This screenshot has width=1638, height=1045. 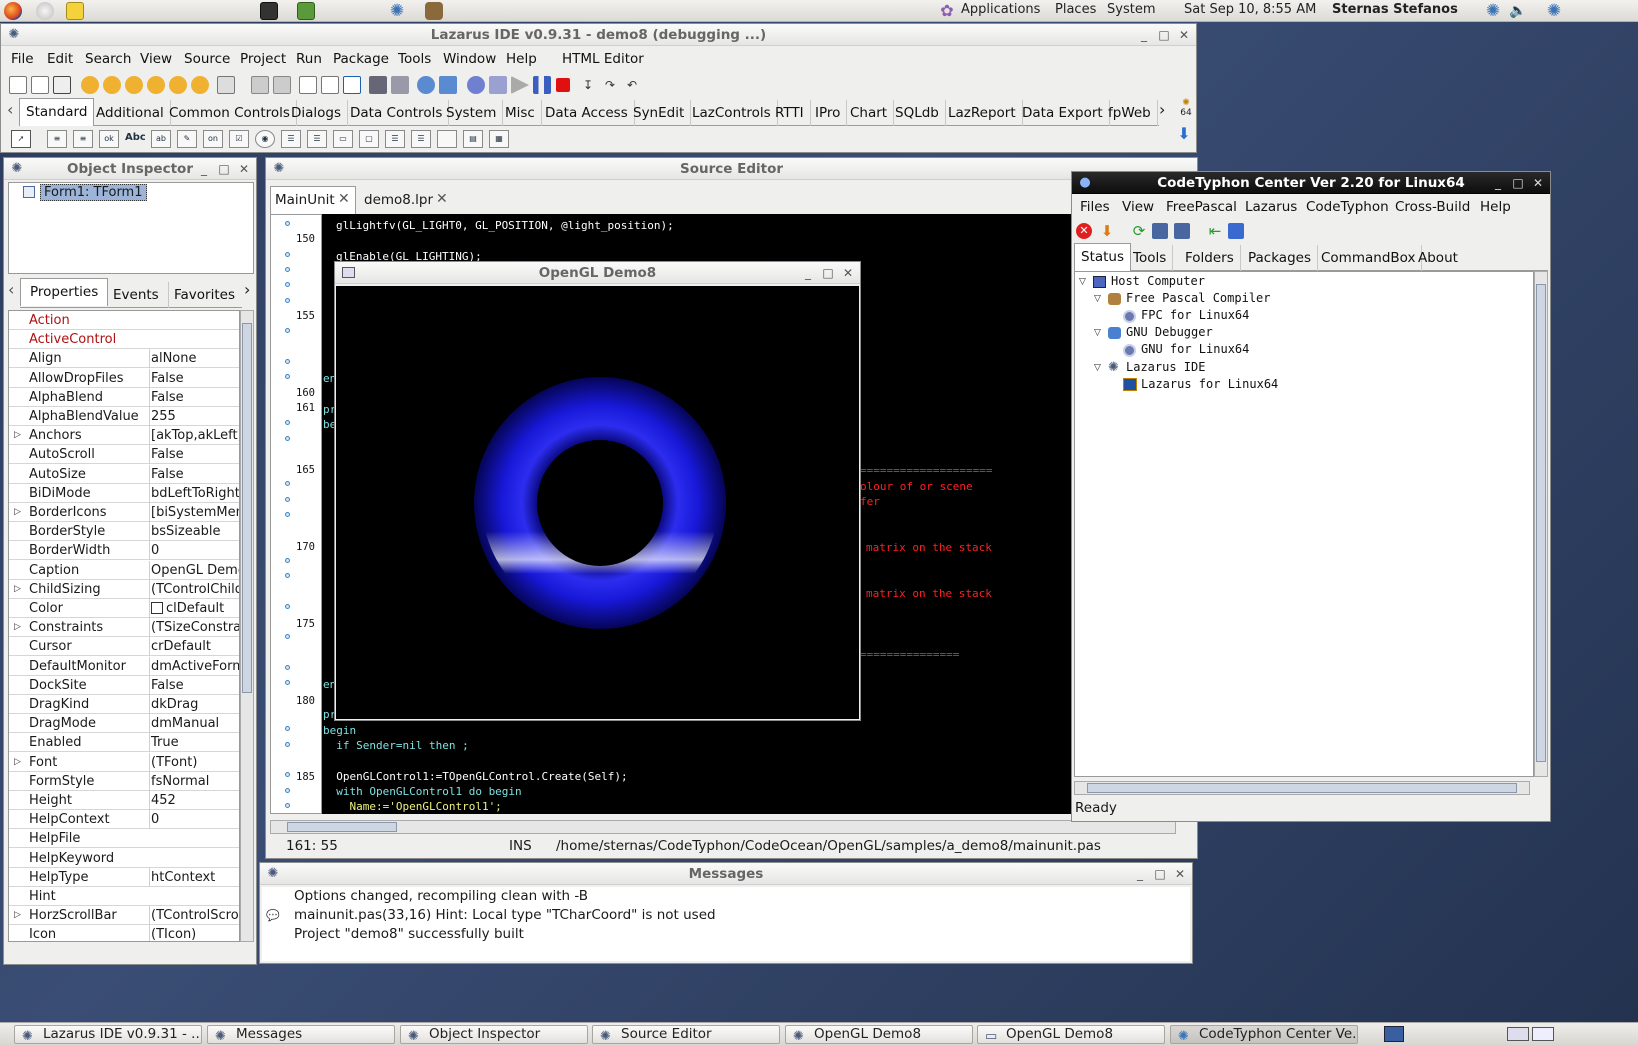 What do you see at coordinates (686, 1034) in the screenshot?
I see `task-source-editor: ✺ Source Editor` at bounding box center [686, 1034].